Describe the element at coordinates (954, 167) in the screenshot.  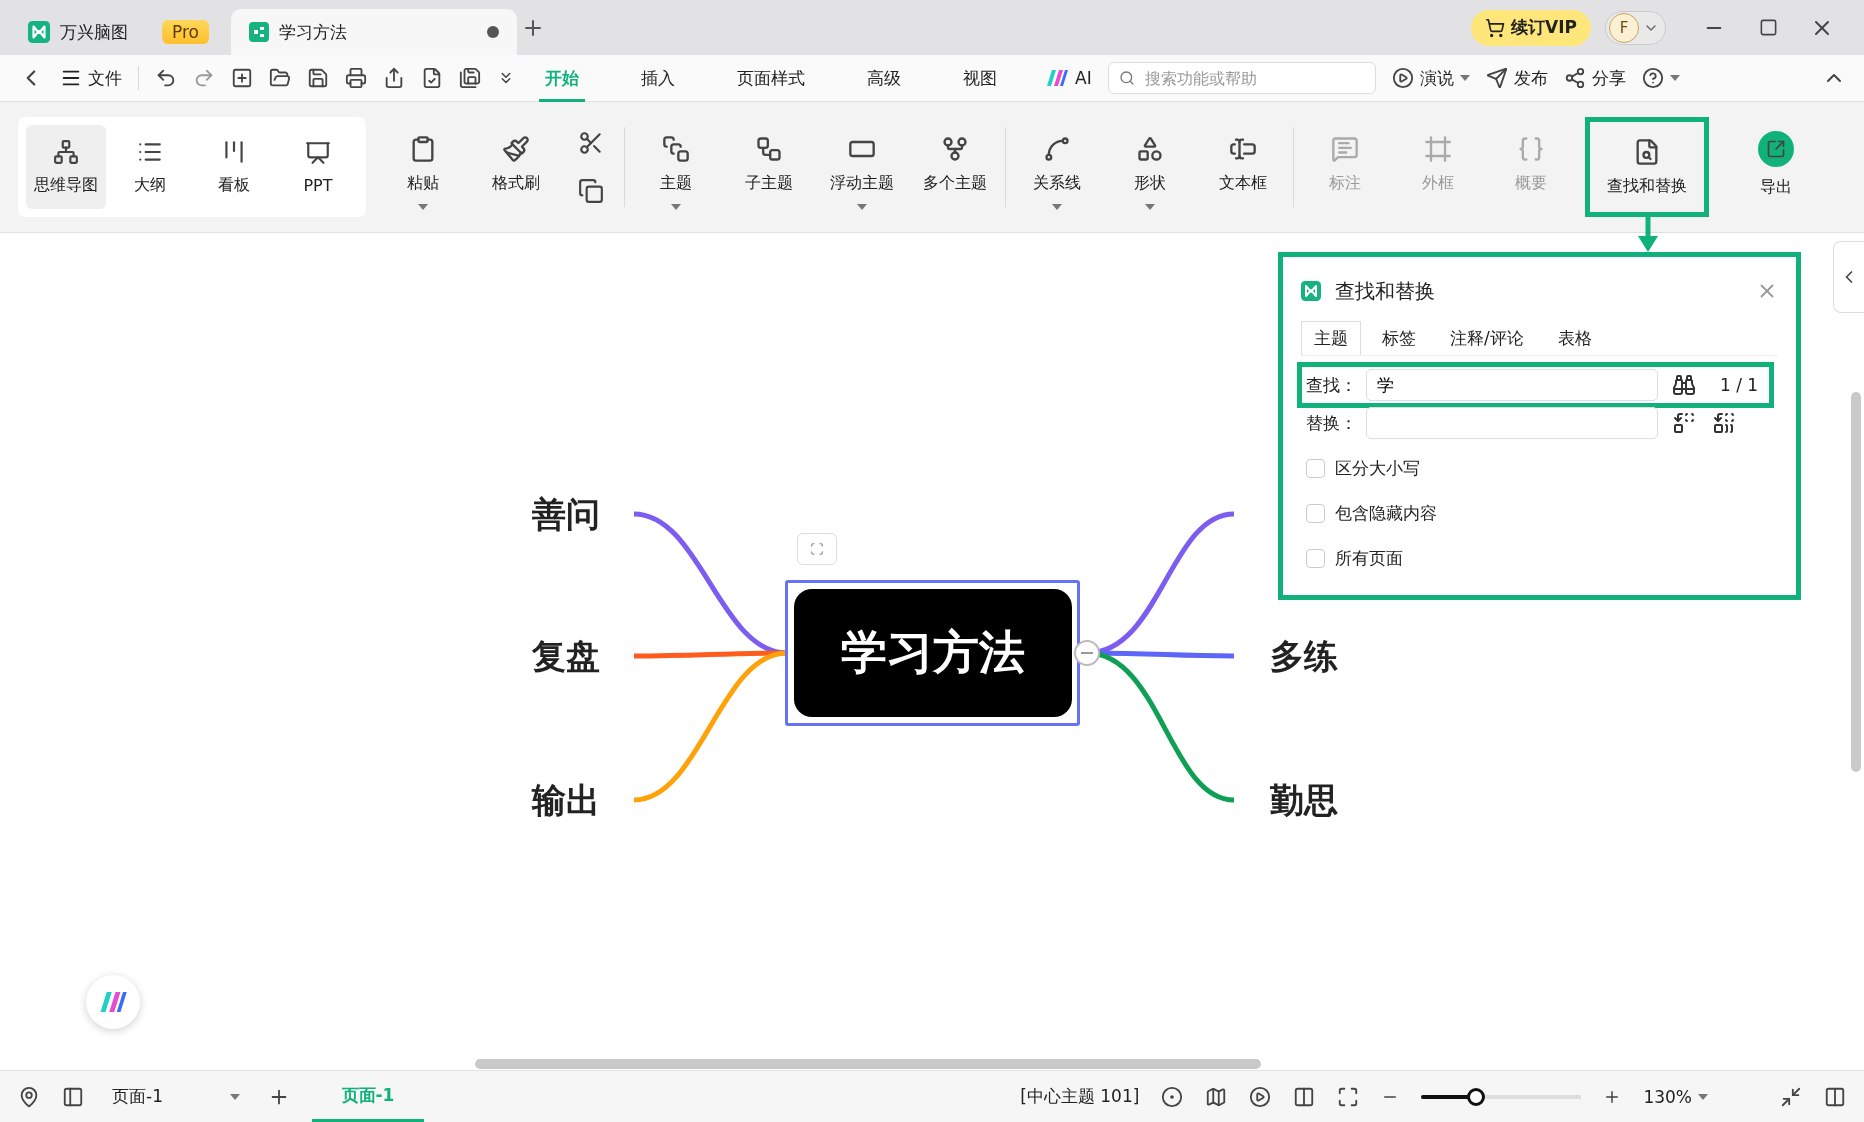
I see `ribbon-button: 多个主题` at that location.